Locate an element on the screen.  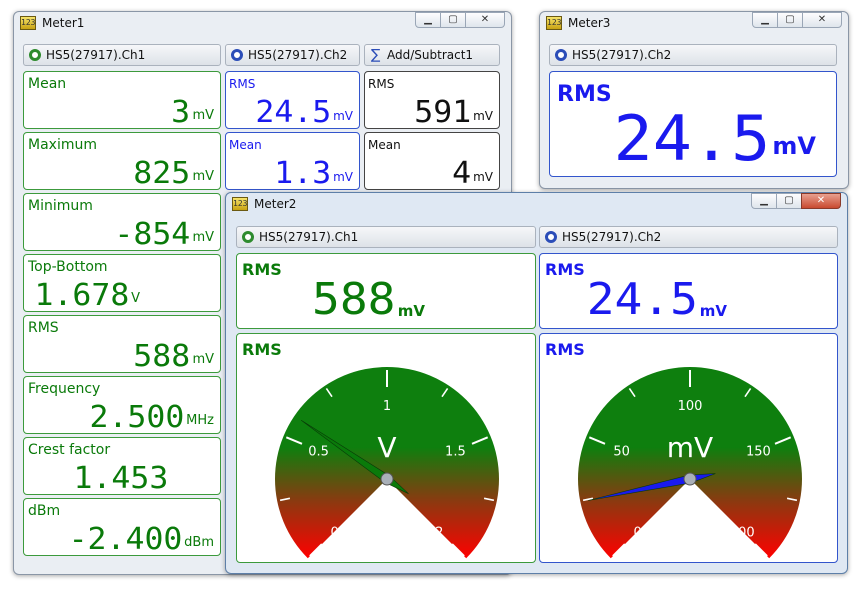
meter-panel-crest-factor: Crest factor 1.453 is located at coordinates (122, 466).